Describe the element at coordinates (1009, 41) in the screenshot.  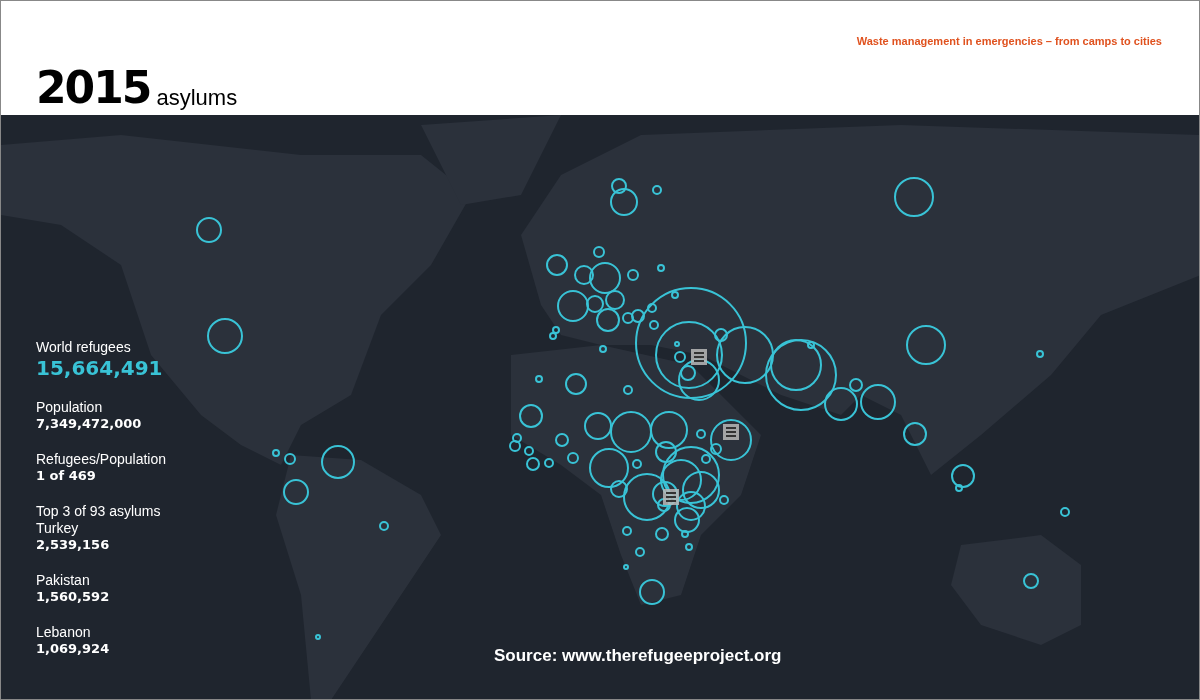
I see `tagline: Waste management in emergencies – from camps to cities` at that location.